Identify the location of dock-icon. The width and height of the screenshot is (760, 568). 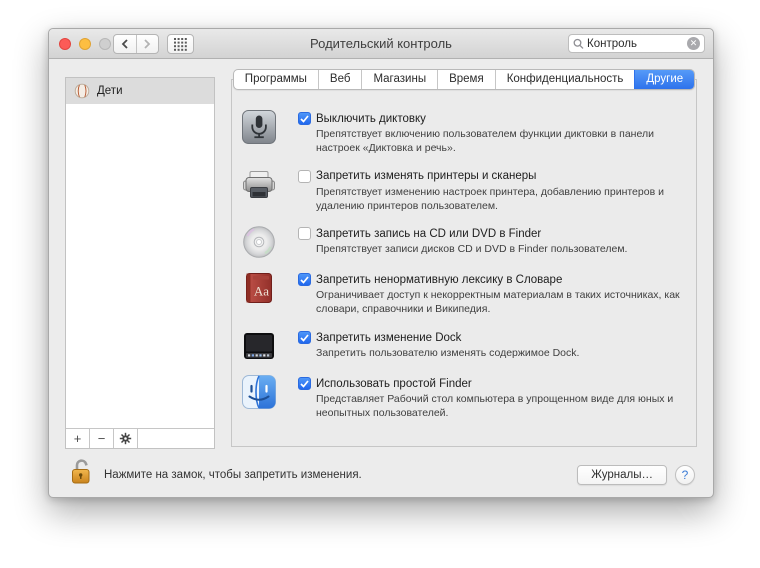
(259, 346).